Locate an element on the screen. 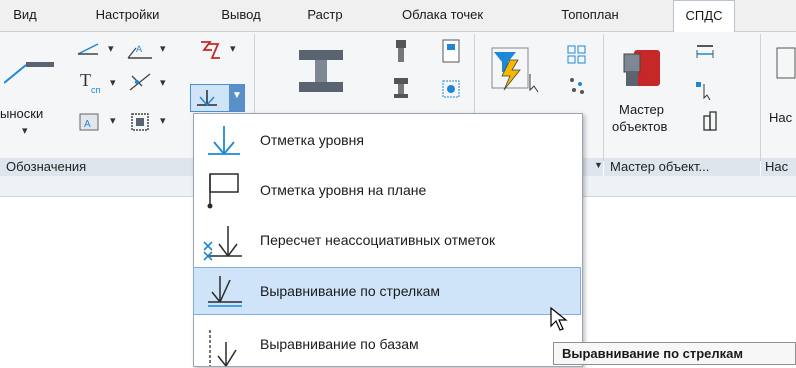 The image size is (796, 368). frame-icon is located at coordinates (141, 122).